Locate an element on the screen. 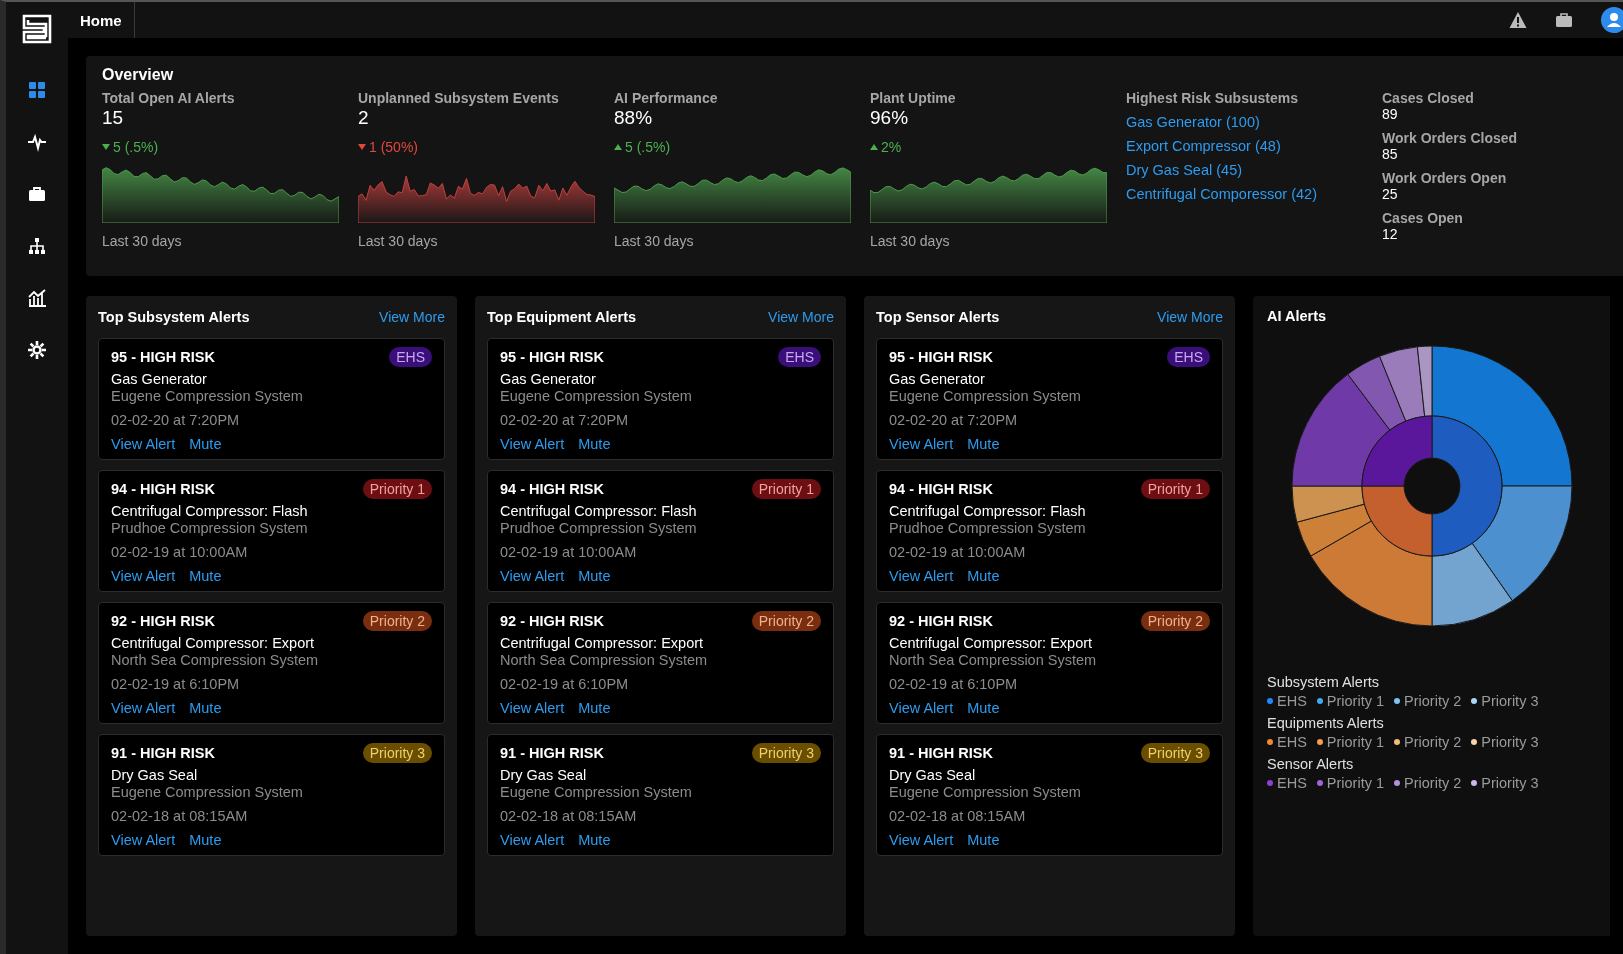  metric-label: Total Open AI Alerts is located at coordinates (169, 98).